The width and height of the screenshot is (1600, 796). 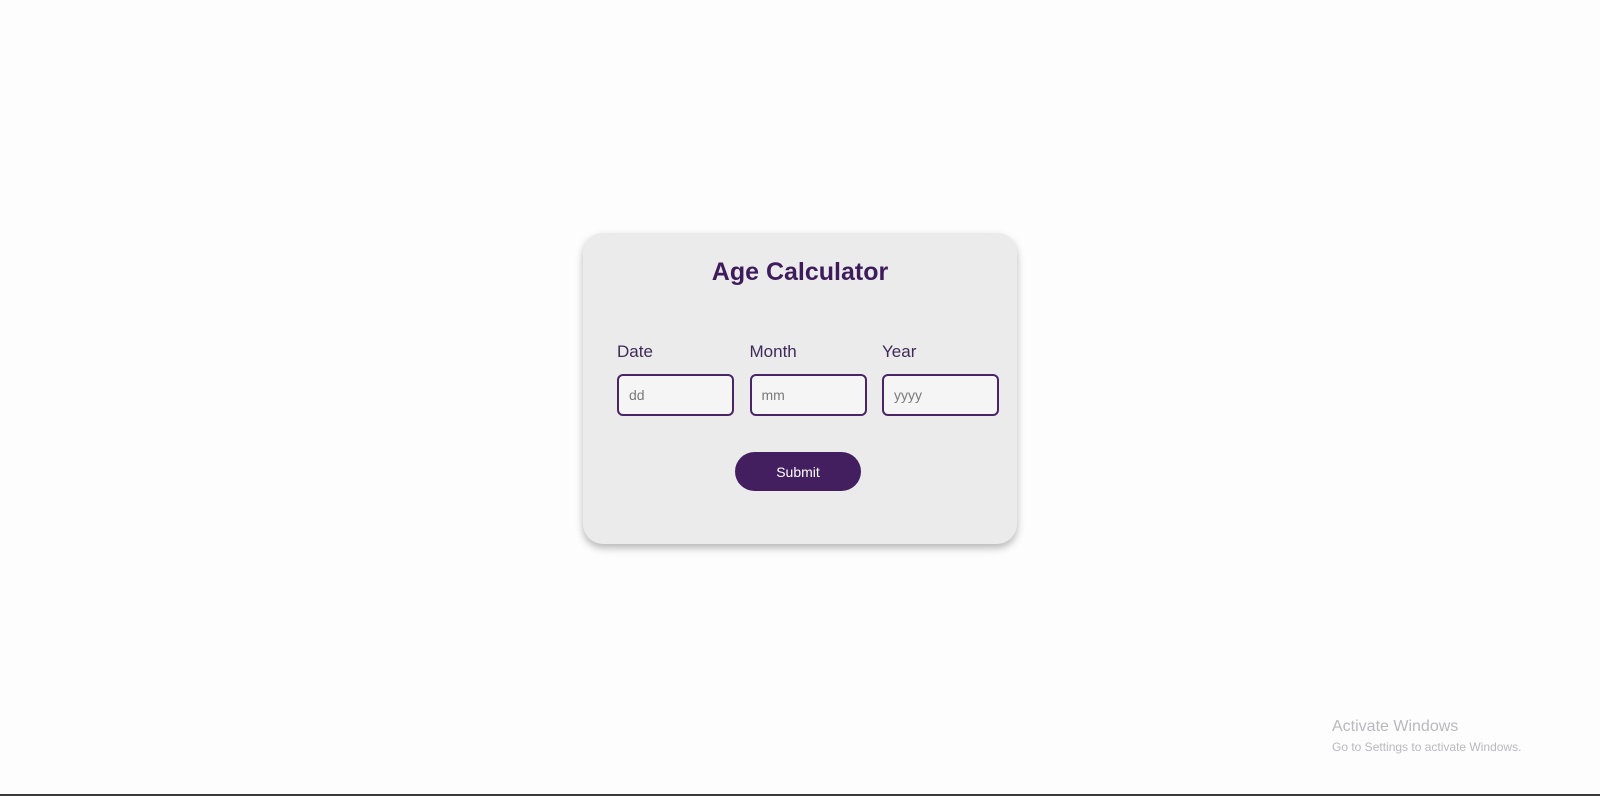 What do you see at coordinates (1395, 726) in the screenshot?
I see `watermark-title: Activate Windows` at bounding box center [1395, 726].